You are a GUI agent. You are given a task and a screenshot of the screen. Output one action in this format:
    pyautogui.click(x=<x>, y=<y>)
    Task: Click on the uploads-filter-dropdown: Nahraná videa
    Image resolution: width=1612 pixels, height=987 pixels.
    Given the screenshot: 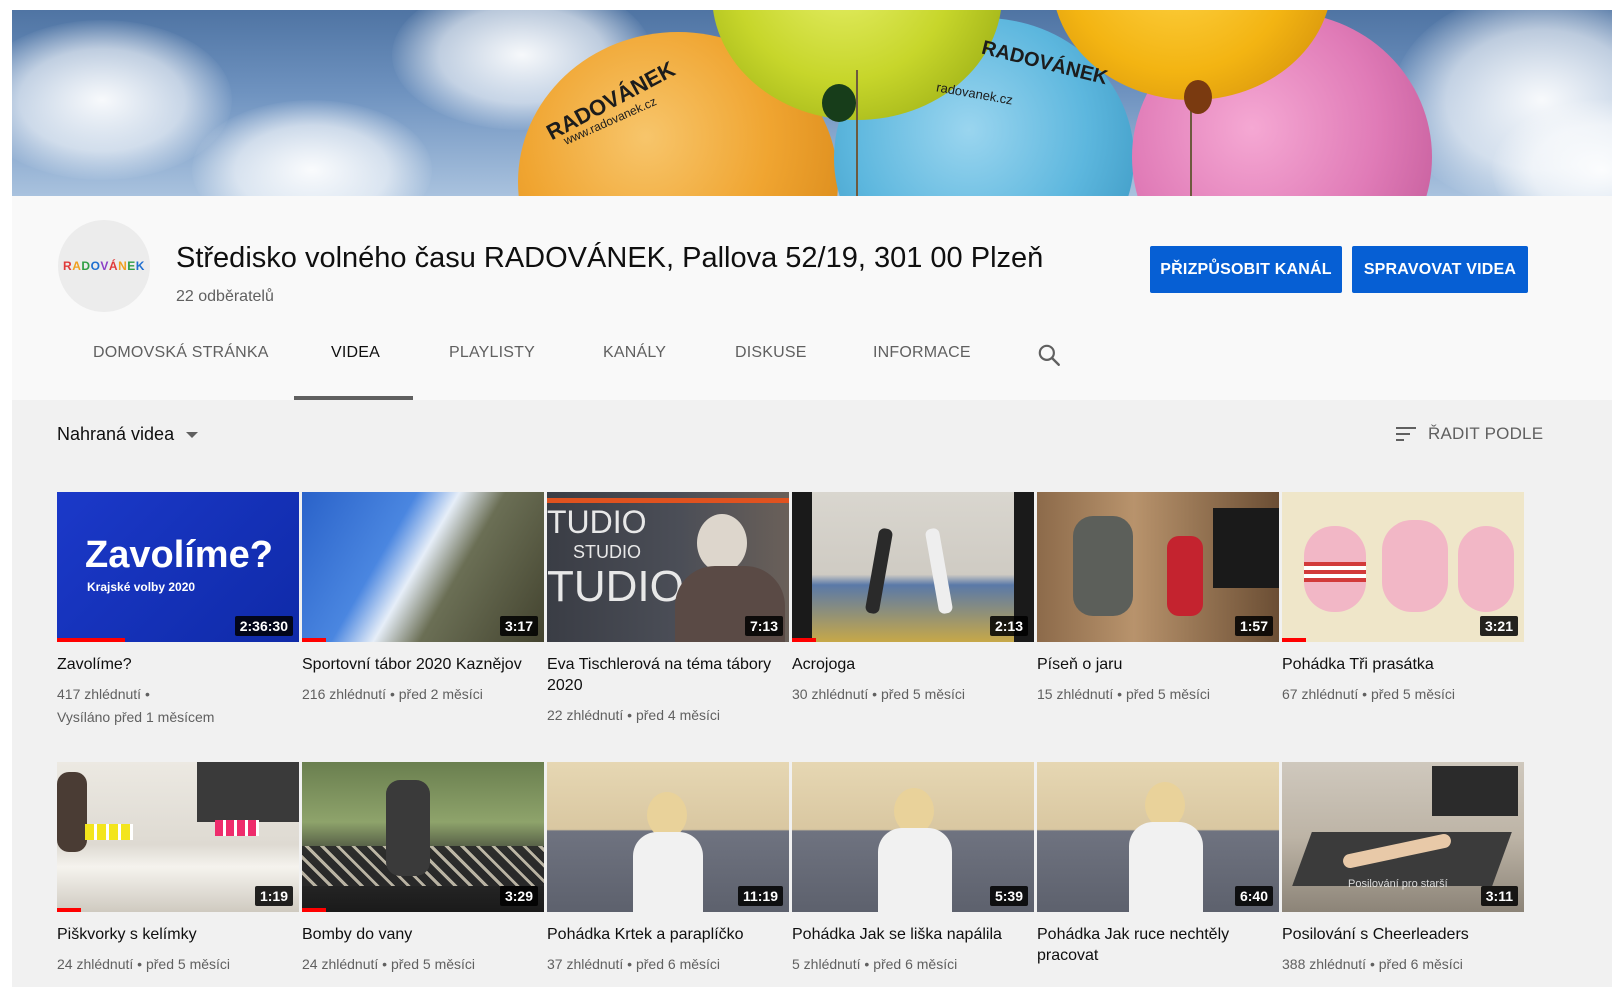 What is the action you would take?
    pyautogui.click(x=128, y=434)
    